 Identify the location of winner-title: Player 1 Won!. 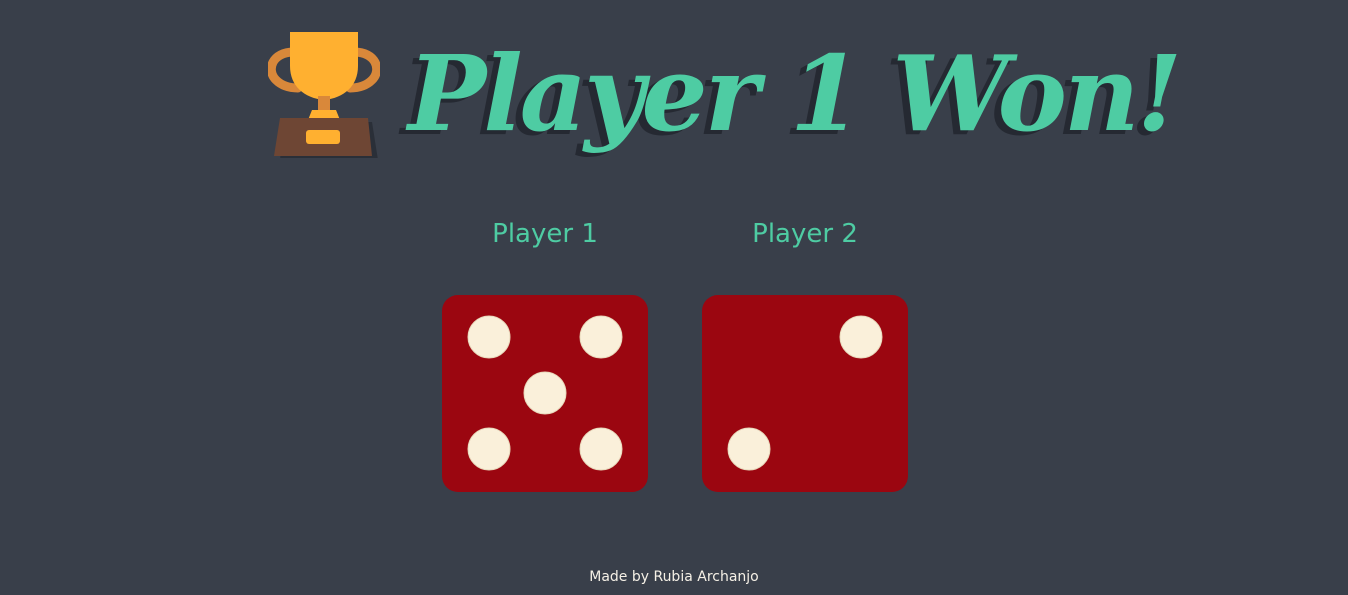
(795, 93).